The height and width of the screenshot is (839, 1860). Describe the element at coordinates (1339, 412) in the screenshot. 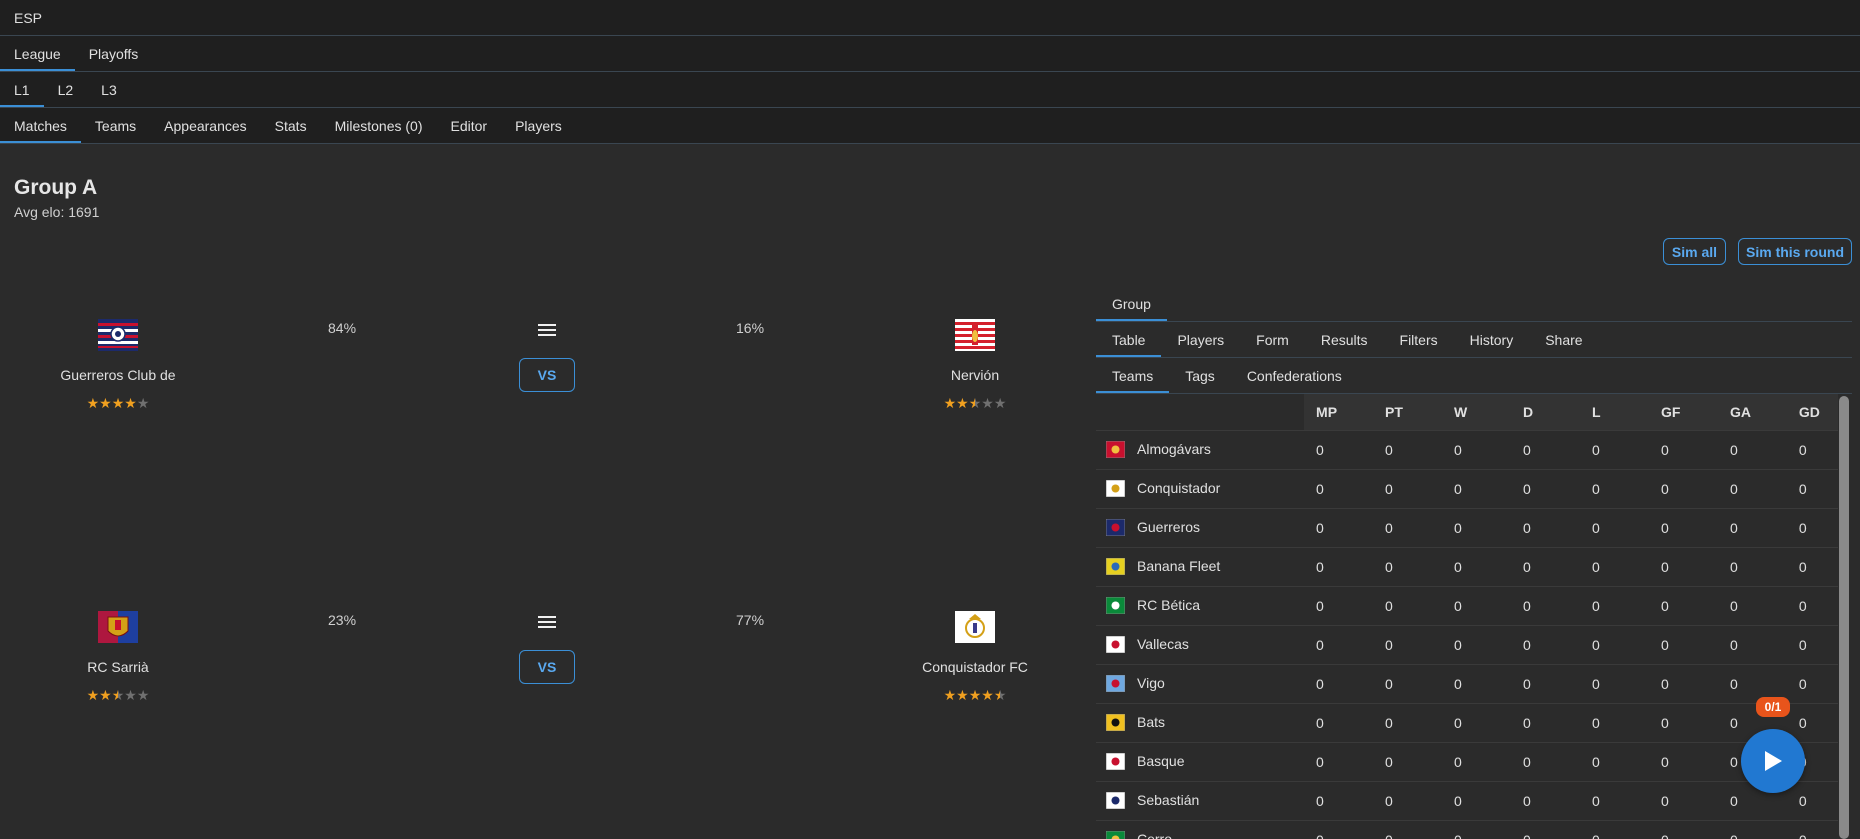

I see `column-header-mp: MP` at that location.